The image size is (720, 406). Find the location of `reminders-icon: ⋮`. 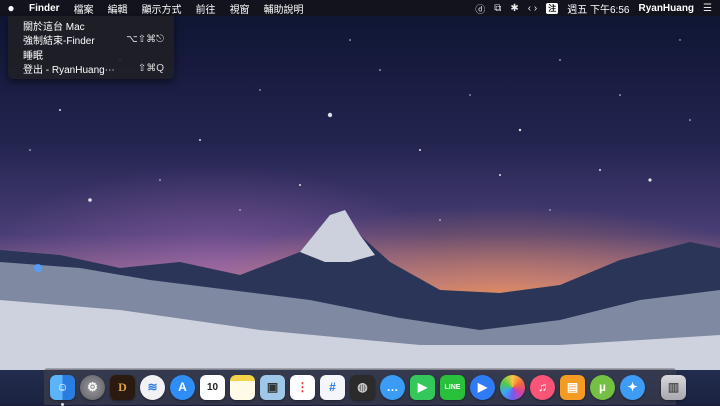

reminders-icon: ⋮ is located at coordinates (302, 387).